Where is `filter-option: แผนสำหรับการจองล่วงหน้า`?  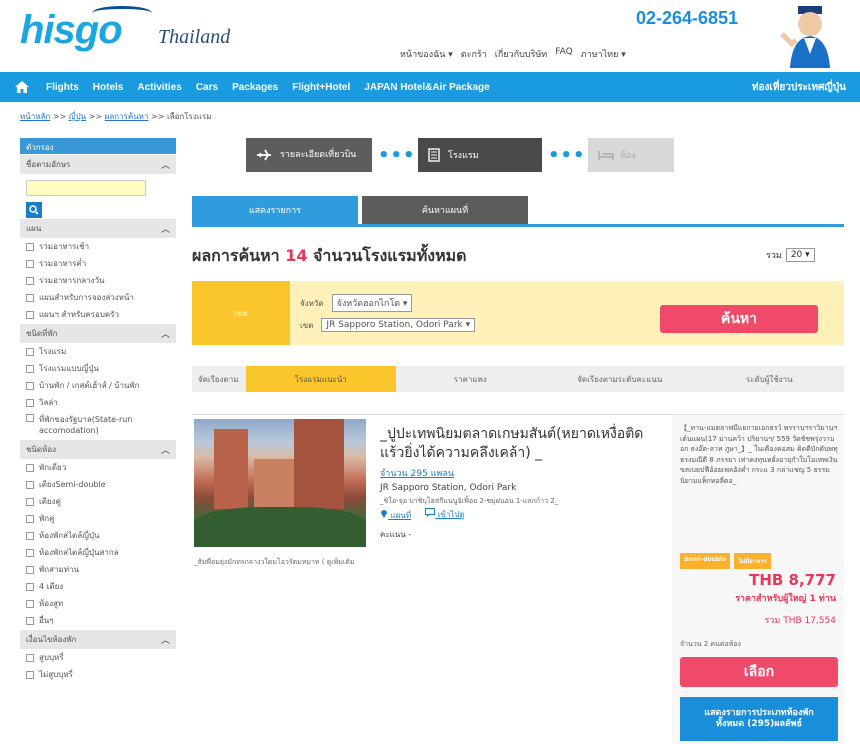
filter-option: แผนสำหรับการจองล่วงหน้า is located at coordinates (98, 297).